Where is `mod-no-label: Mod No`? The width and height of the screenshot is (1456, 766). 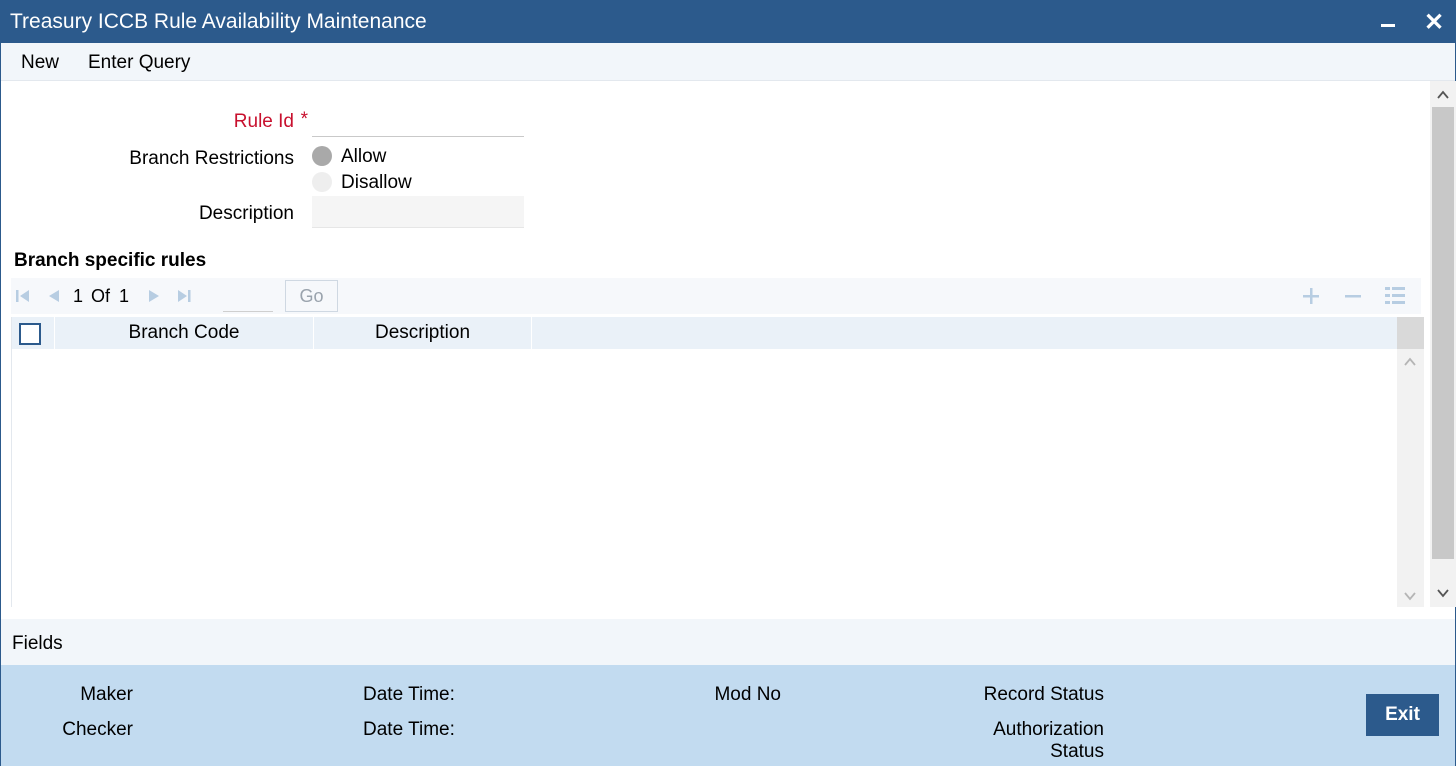
mod-no-label: Mod No is located at coordinates (747, 694).